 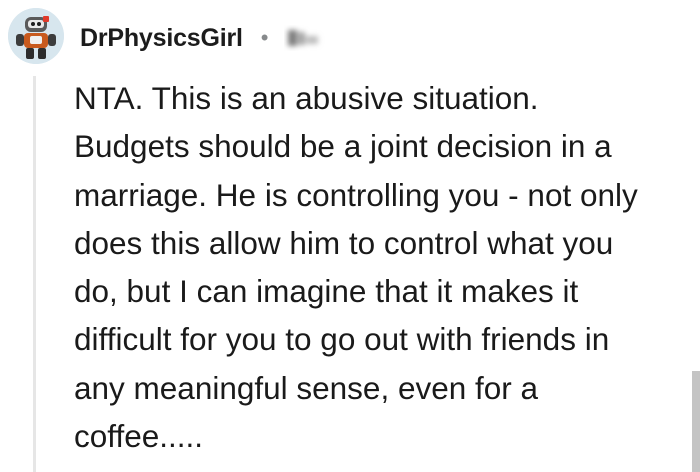 I want to click on comment-line: any meaningful sense, even for a, so click(x=306, y=387).